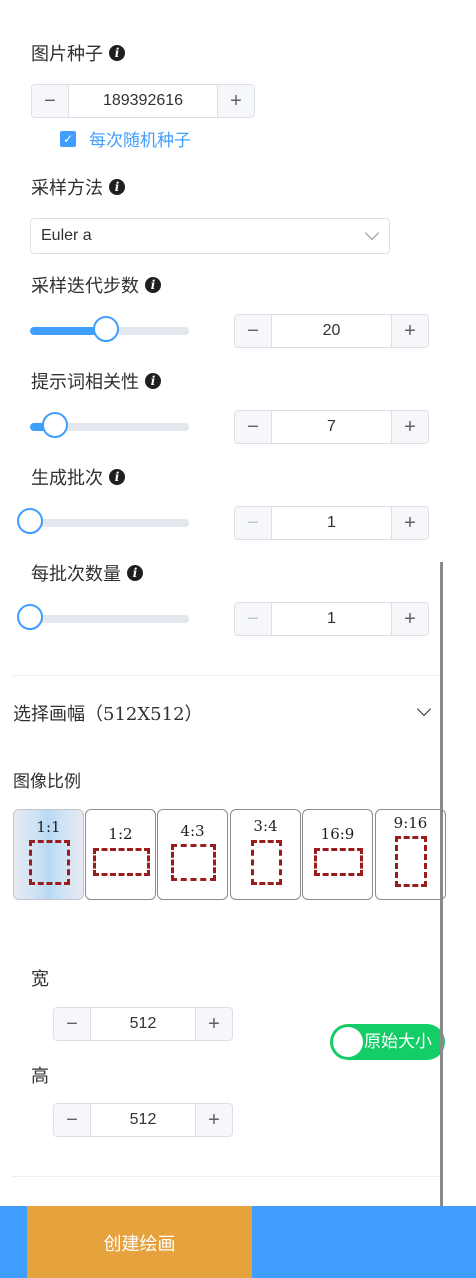 This screenshot has width=476, height=1278. What do you see at coordinates (76, 574) in the screenshot?
I see `batch-size-label: 每批次数量` at bounding box center [76, 574].